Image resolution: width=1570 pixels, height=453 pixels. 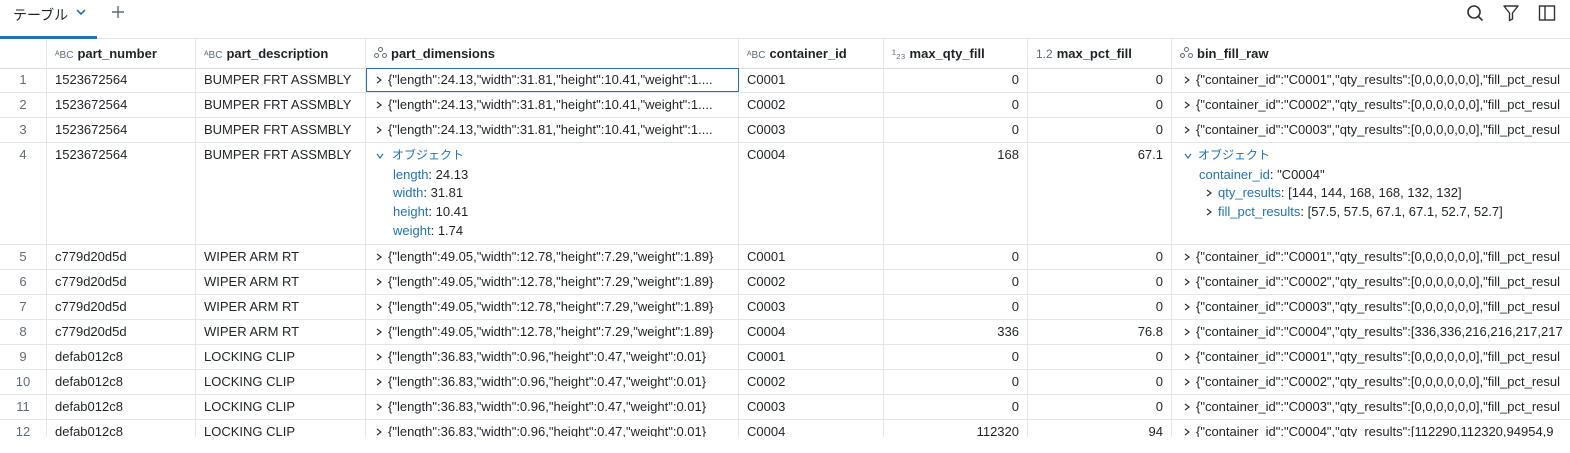 What do you see at coordinates (121, 428) in the screenshot?
I see `cell-part-number: defab012c8` at bounding box center [121, 428].